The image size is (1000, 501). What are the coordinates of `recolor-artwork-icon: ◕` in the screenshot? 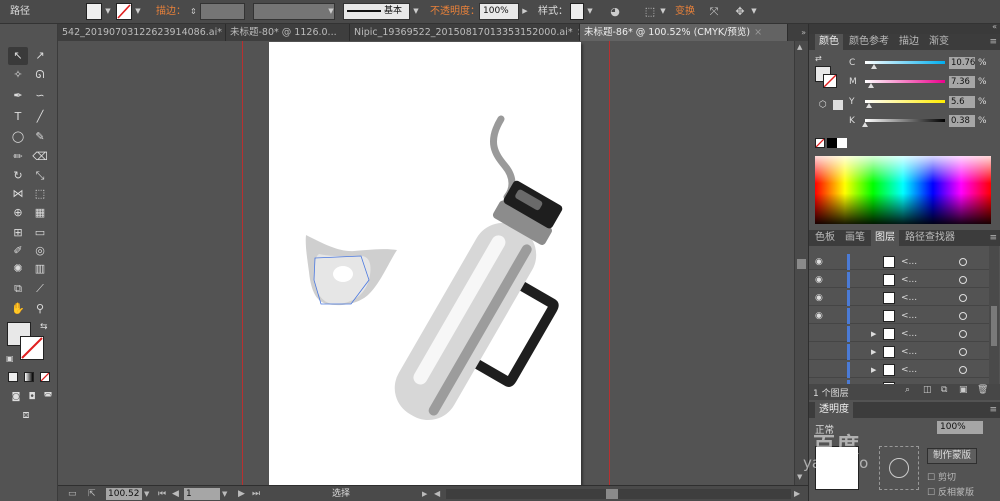 It's located at (615, 11).